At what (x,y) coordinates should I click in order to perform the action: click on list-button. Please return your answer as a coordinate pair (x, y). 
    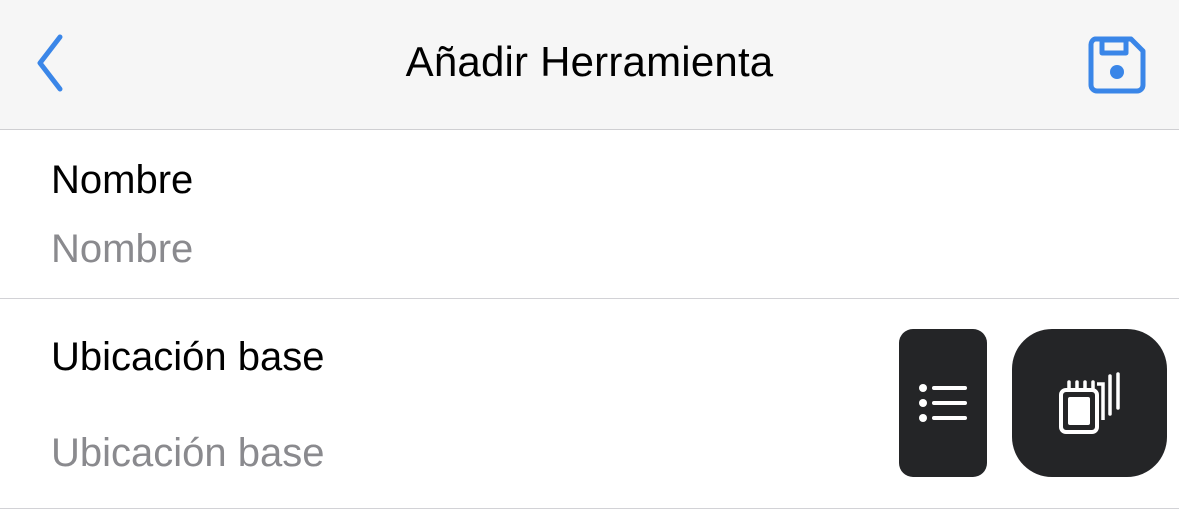
    Looking at the image, I should click on (943, 403).